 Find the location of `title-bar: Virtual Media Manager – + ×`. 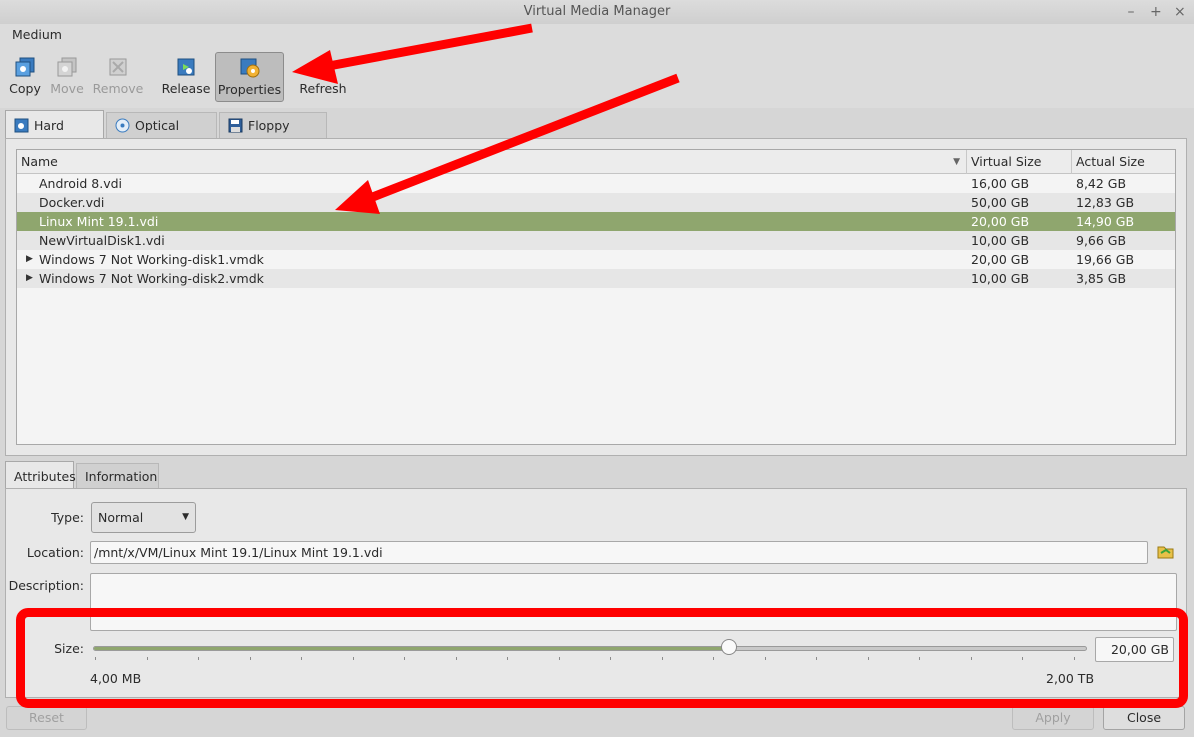

title-bar: Virtual Media Manager – + × is located at coordinates (597, 12).